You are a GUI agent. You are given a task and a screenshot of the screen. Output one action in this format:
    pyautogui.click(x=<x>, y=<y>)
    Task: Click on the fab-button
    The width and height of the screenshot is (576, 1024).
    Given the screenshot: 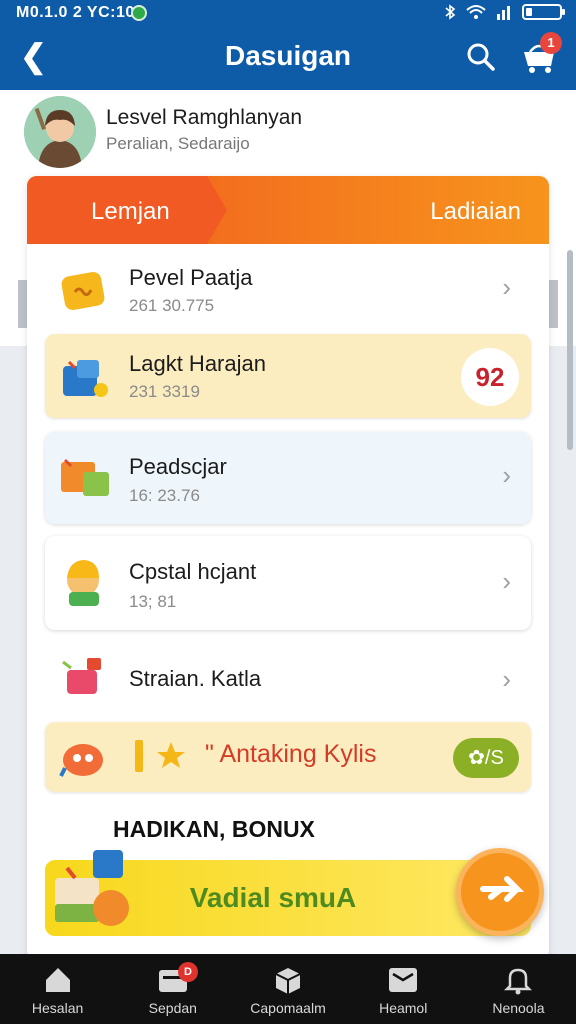 What is the action you would take?
    pyautogui.click(x=500, y=892)
    